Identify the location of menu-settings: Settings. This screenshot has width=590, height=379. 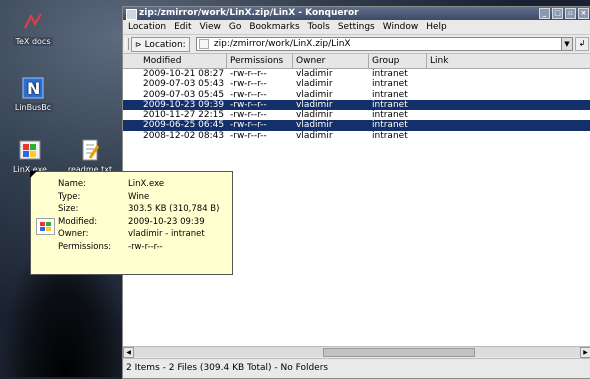
(356, 27).